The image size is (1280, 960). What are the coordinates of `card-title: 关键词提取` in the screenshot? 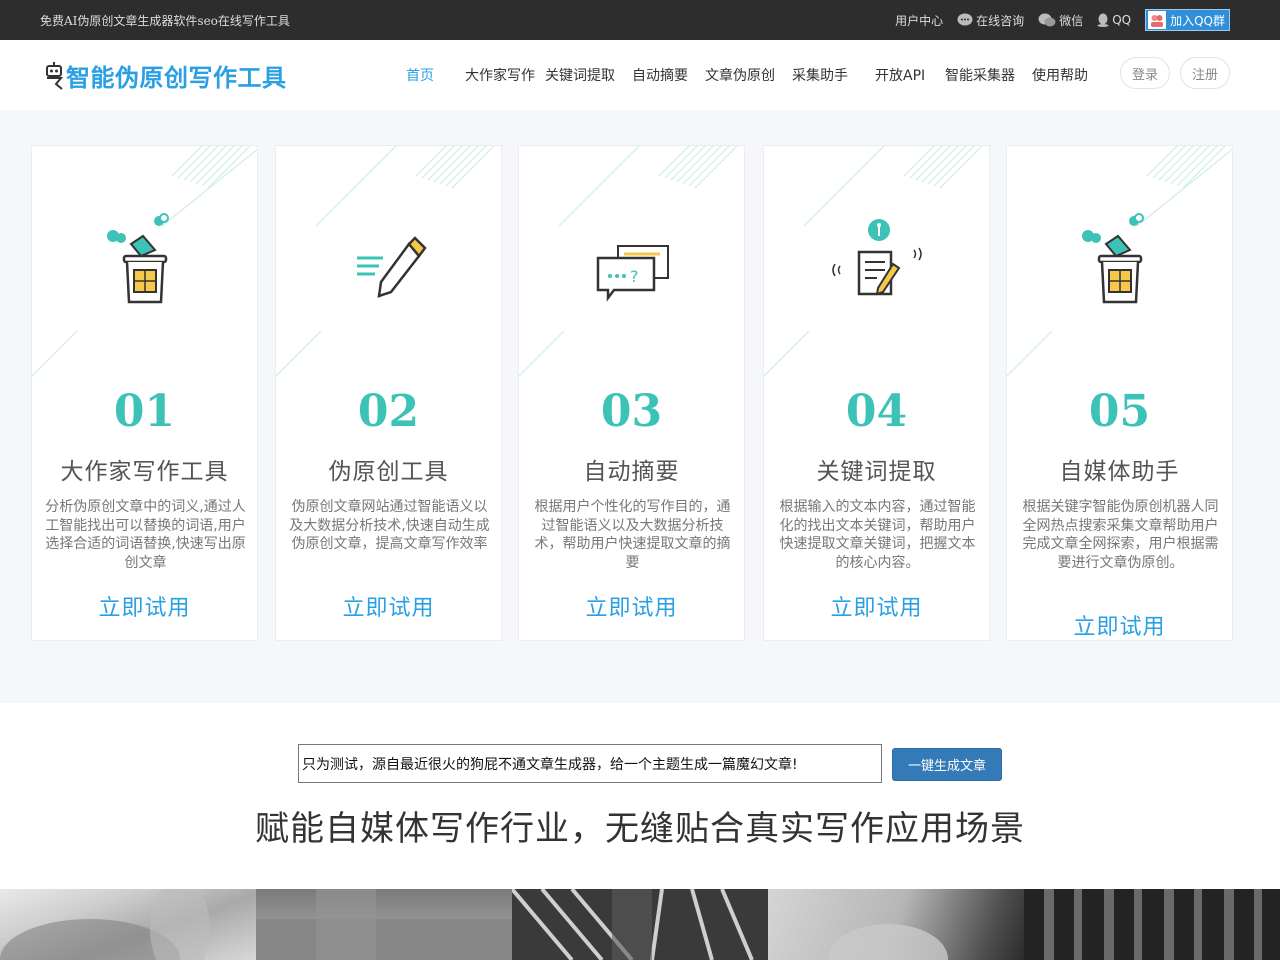 It's located at (876, 472).